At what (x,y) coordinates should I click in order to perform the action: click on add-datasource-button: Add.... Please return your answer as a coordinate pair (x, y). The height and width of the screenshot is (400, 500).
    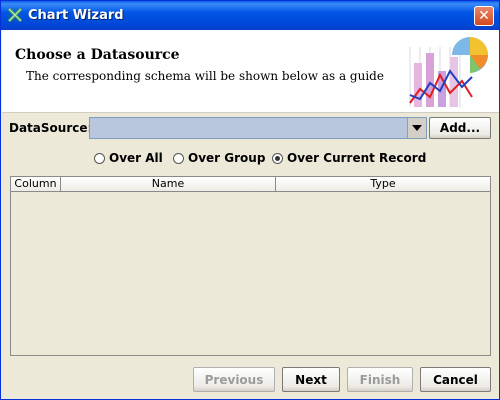
    Looking at the image, I should click on (460, 128).